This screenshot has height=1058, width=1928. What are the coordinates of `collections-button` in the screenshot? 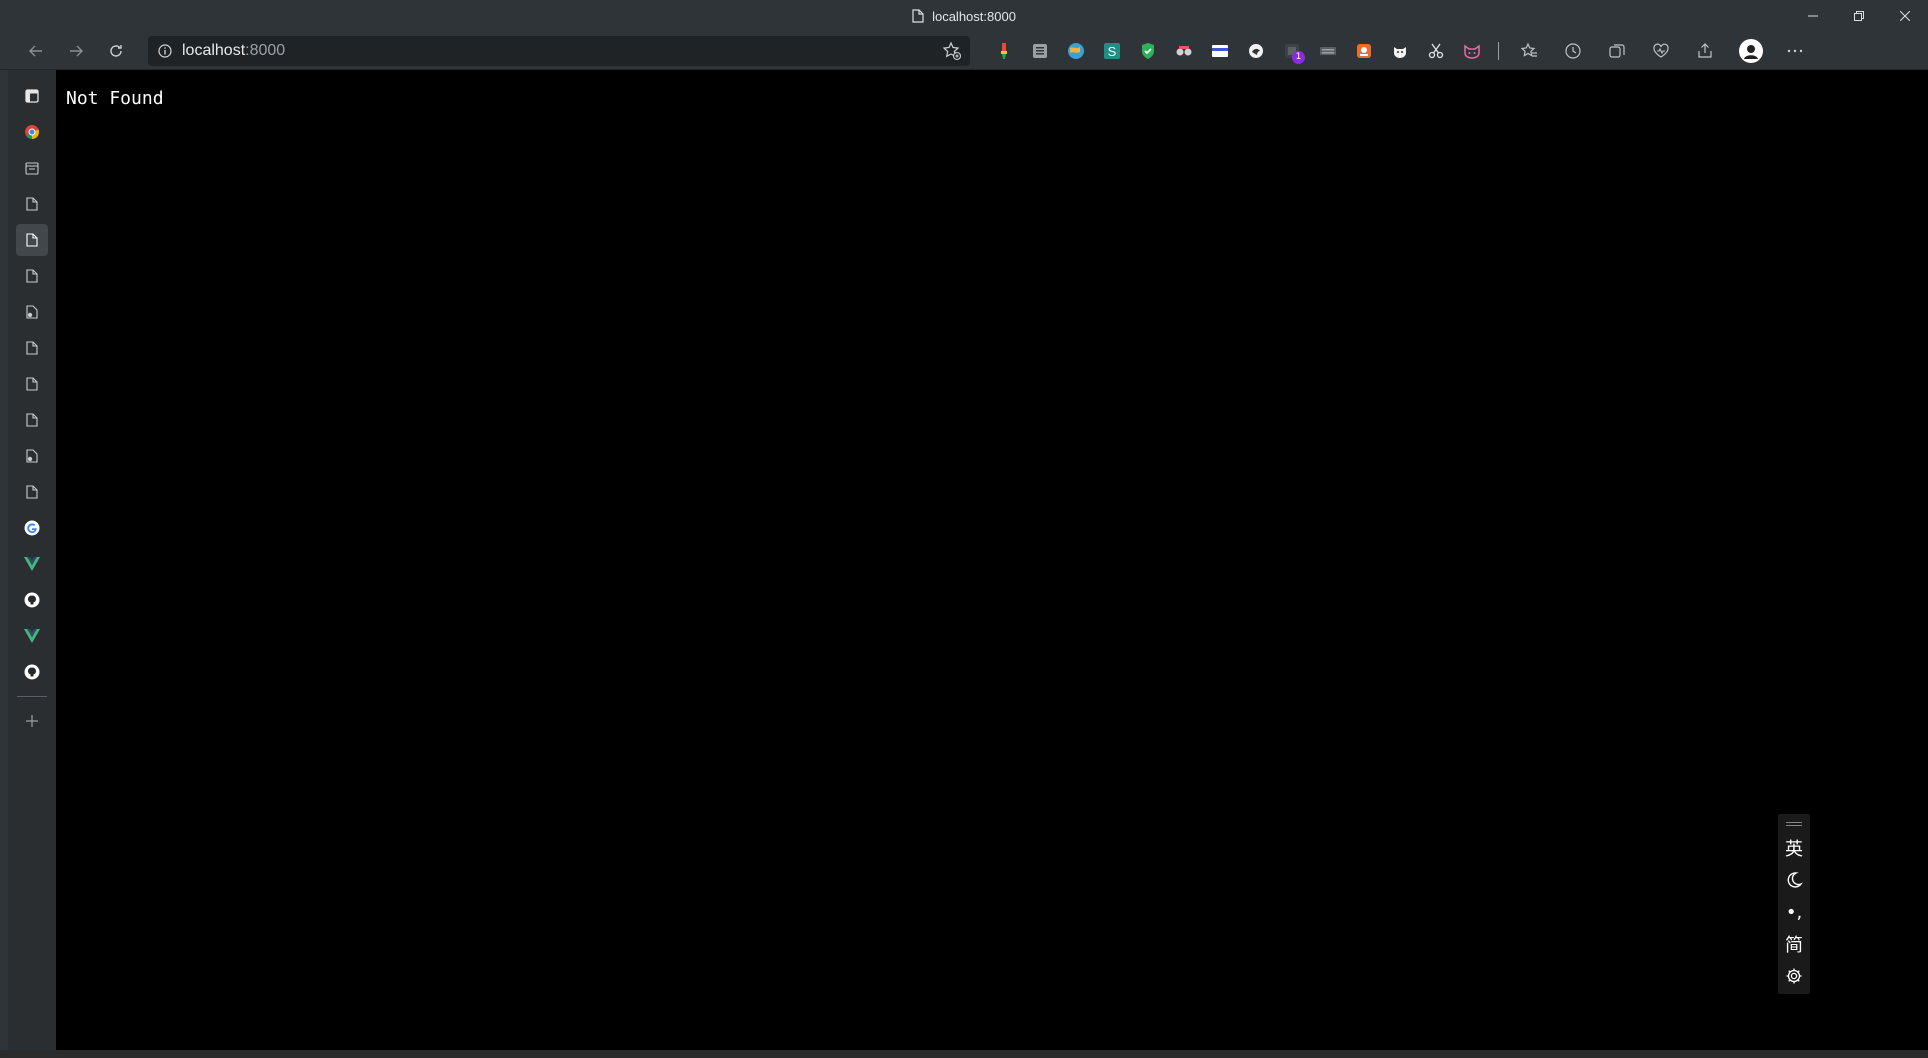 It's located at (1617, 51).